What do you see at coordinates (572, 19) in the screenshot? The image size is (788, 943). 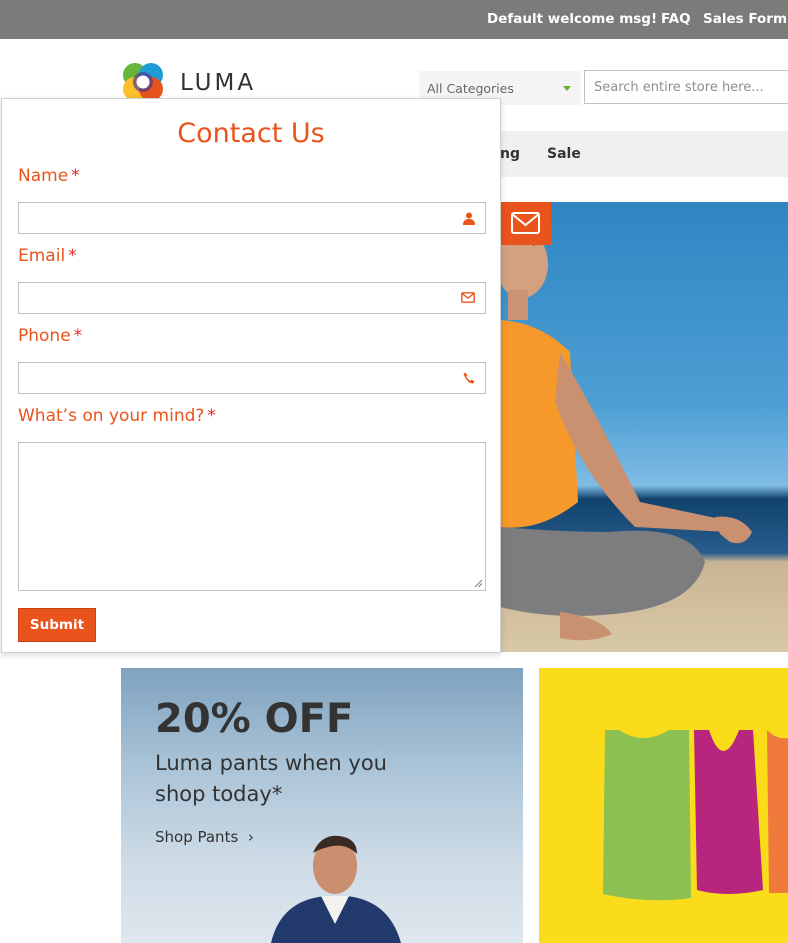 I see `welcome-message: Default welcome msg!` at bounding box center [572, 19].